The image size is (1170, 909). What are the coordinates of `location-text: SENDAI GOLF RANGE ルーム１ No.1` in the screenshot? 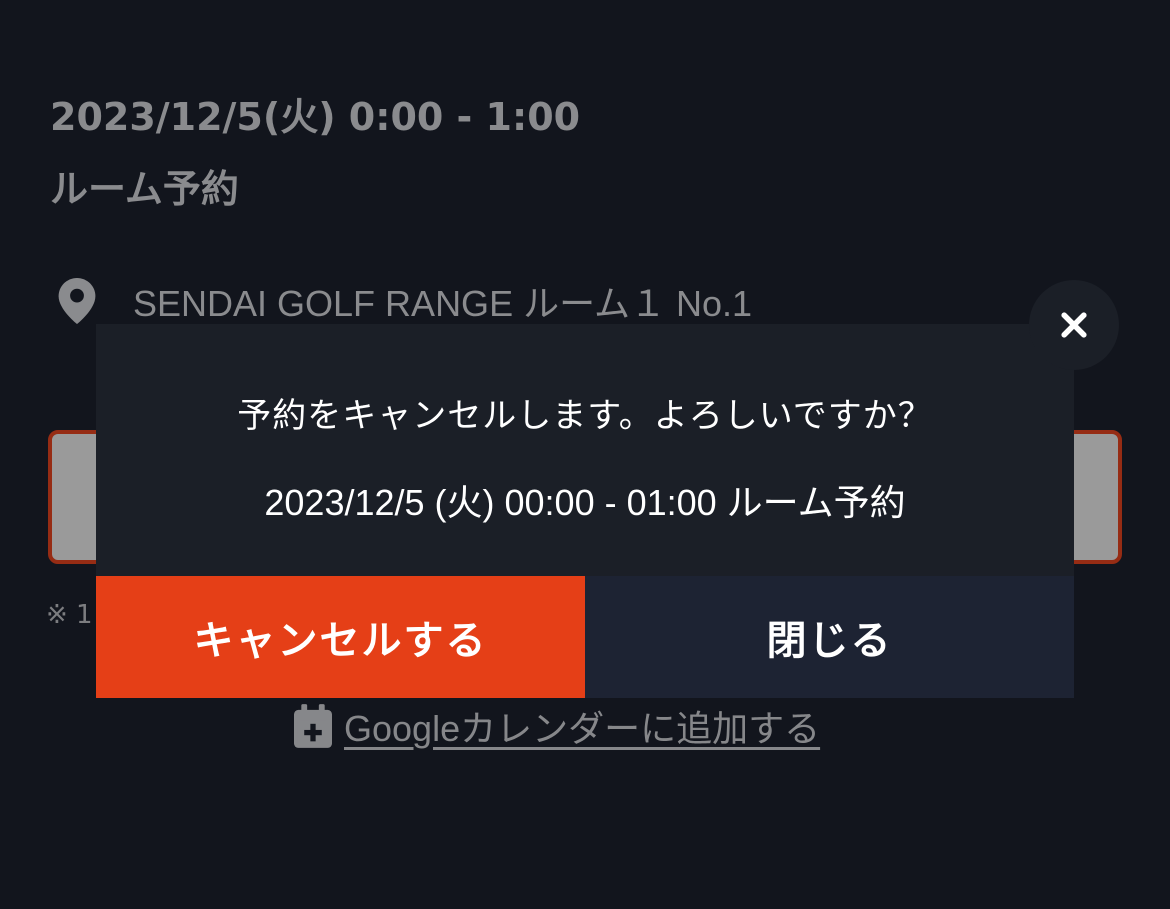 It's located at (443, 303).